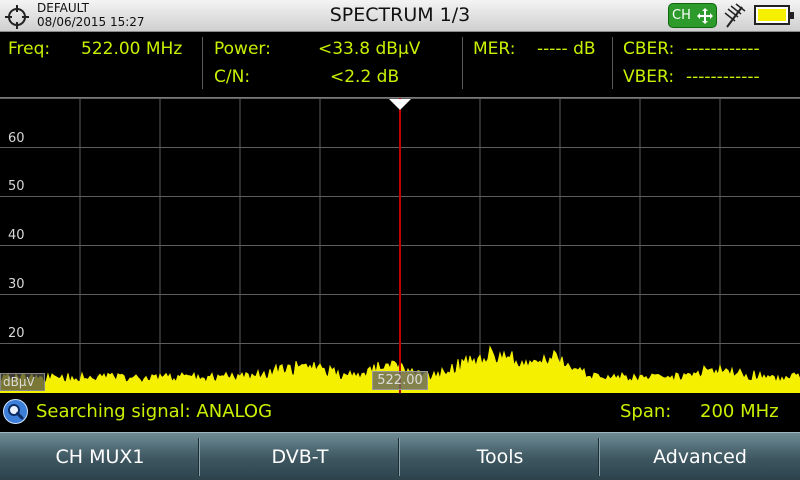 This screenshot has width=800, height=480. Describe the element at coordinates (705, 16) in the screenshot. I see `move-arrows-icon` at that location.